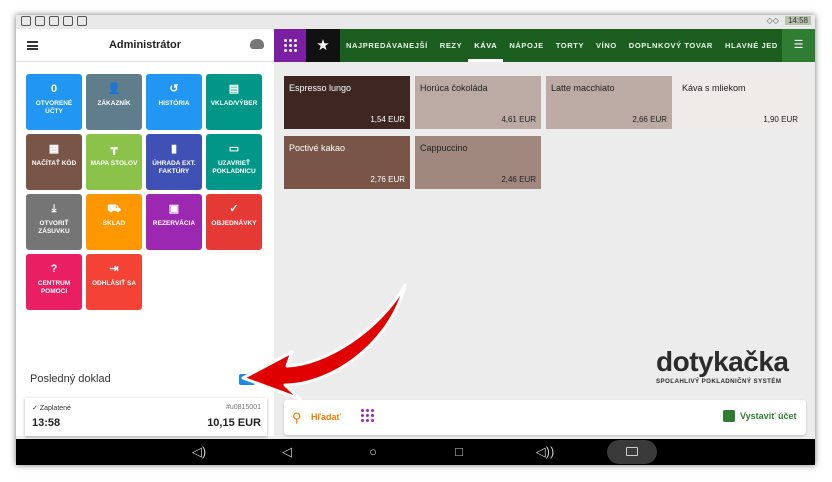 The image size is (832, 482). I want to click on tile-odhlásiť-sa: ⇥ ODHLÁSIŤ SA, so click(114, 282).